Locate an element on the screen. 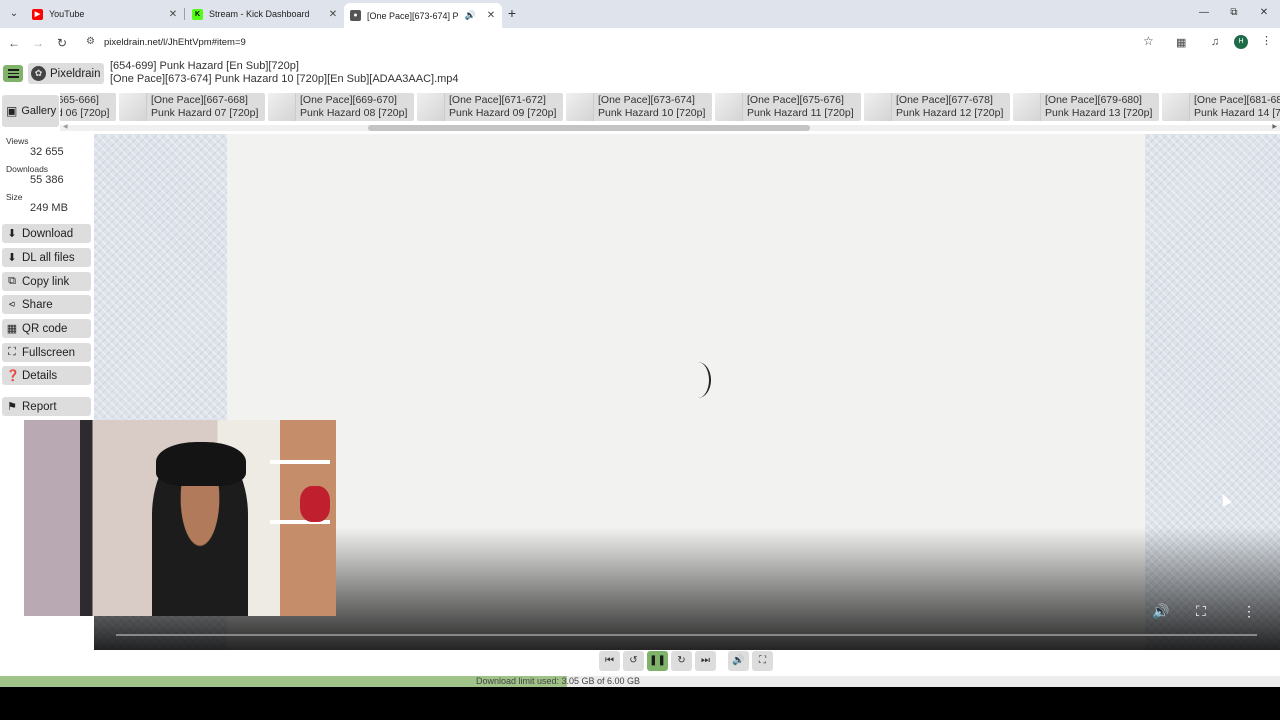  window-close-icon: ✕ is located at coordinates (1264, 13).